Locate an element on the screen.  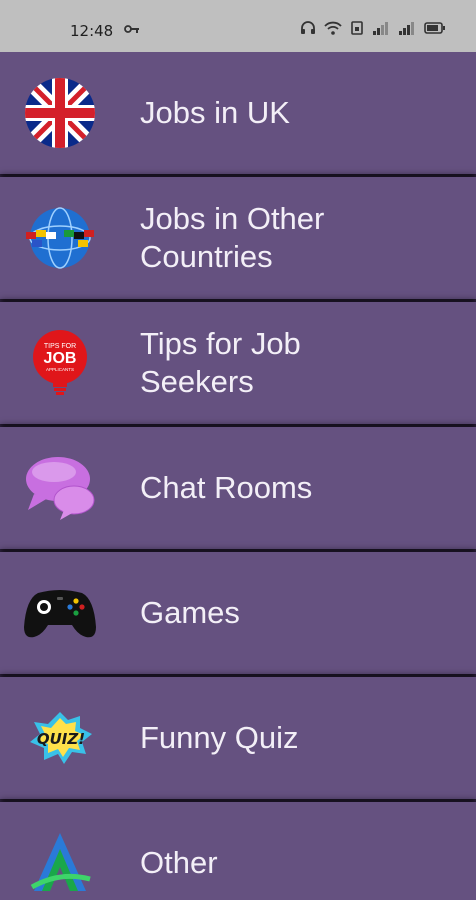
wifi-icon is located at coordinates (333, 28).